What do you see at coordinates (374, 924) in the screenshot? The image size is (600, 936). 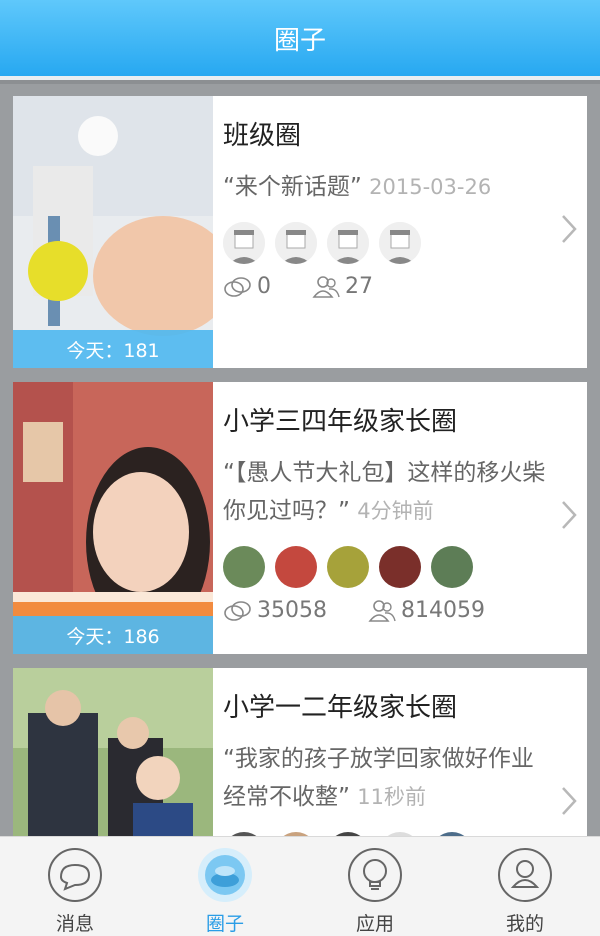 I see `tab-label: 应用` at bounding box center [374, 924].